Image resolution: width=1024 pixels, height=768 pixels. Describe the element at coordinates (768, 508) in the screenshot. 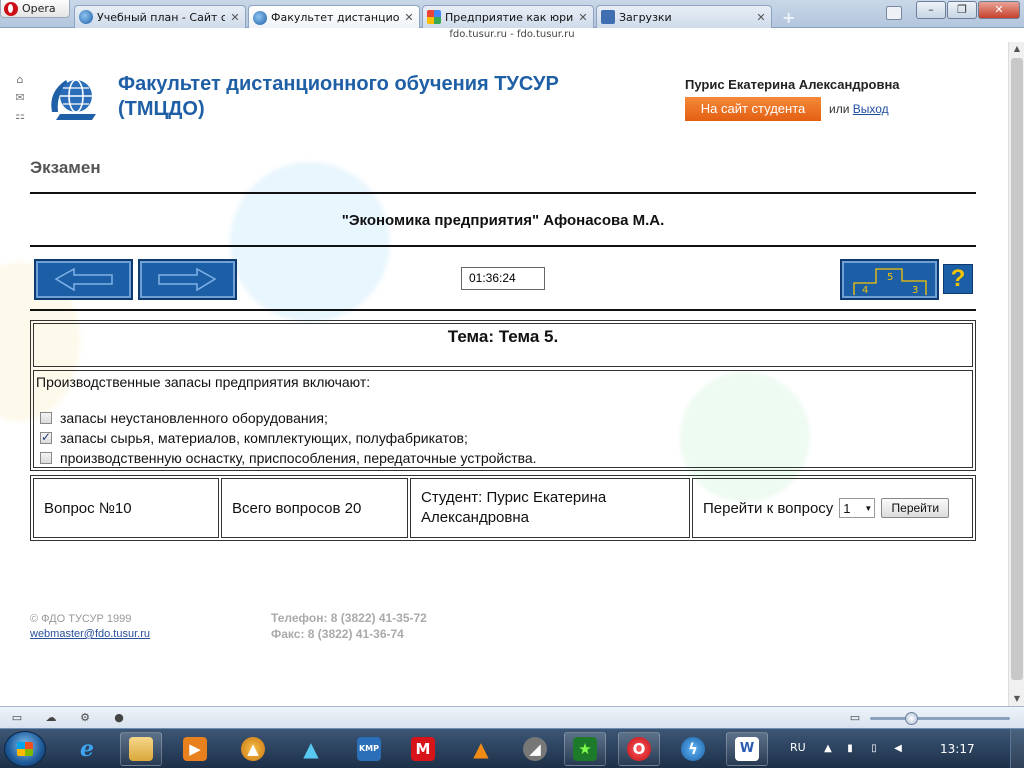

I see `goto-label: Перейти к вопросу` at that location.